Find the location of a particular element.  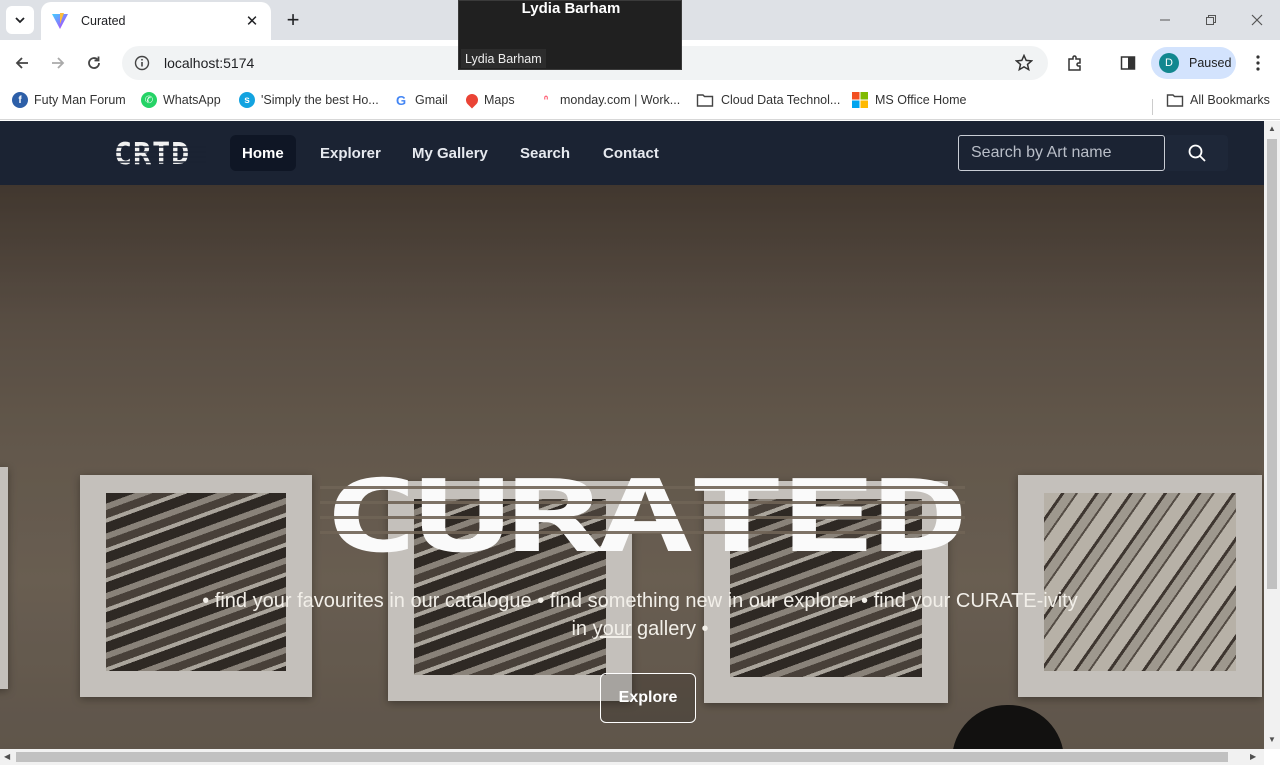

close-icon is located at coordinates (1257, 20).